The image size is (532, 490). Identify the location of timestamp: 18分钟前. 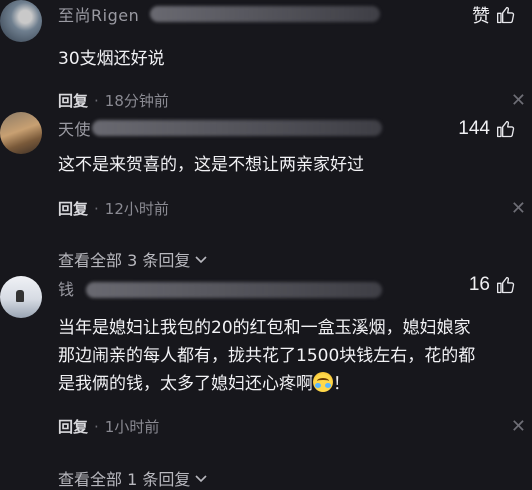
(136, 101).